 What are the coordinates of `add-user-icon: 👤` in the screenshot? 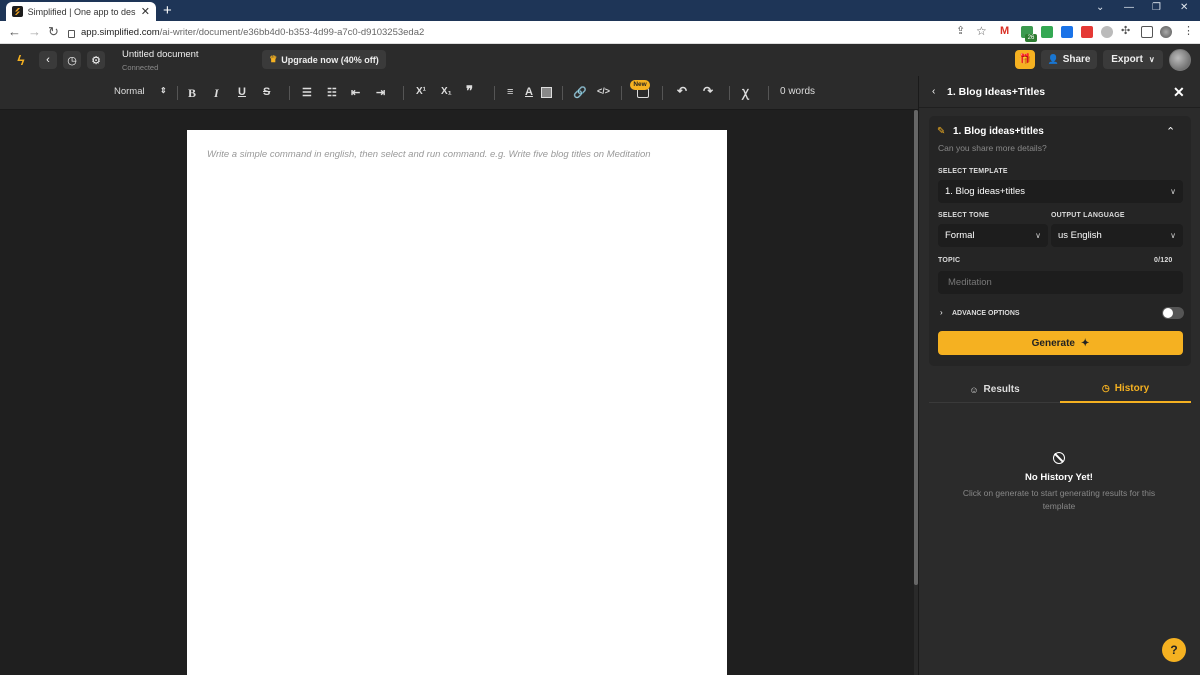 It's located at (1053, 59).